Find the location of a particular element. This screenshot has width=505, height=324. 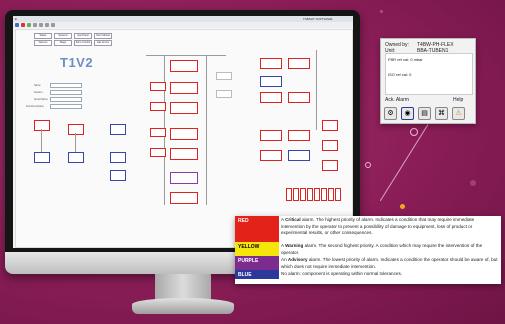

legend-tag: BLUE is located at coordinates (257, 274).